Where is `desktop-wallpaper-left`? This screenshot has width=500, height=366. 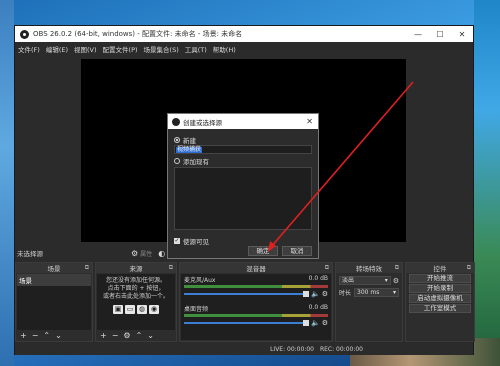
desktop-wallpaper-left is located at coordinates (7, 183).